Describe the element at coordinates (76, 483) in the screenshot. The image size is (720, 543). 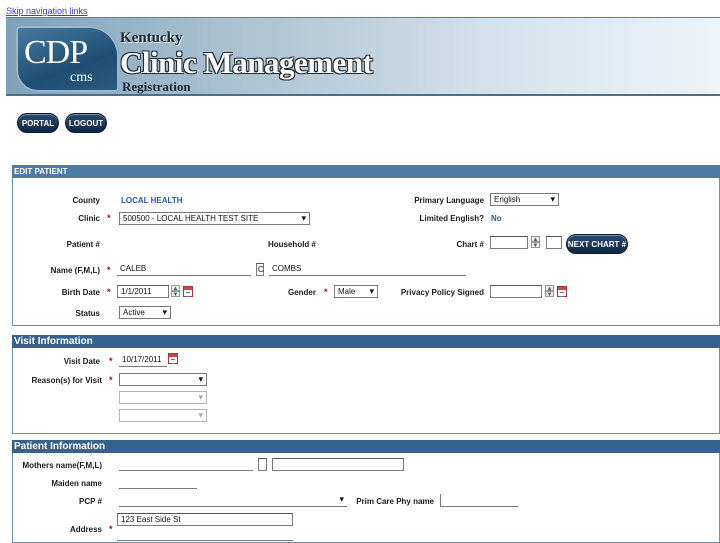
I see `maiden-name-label: Maiden name` at that location.